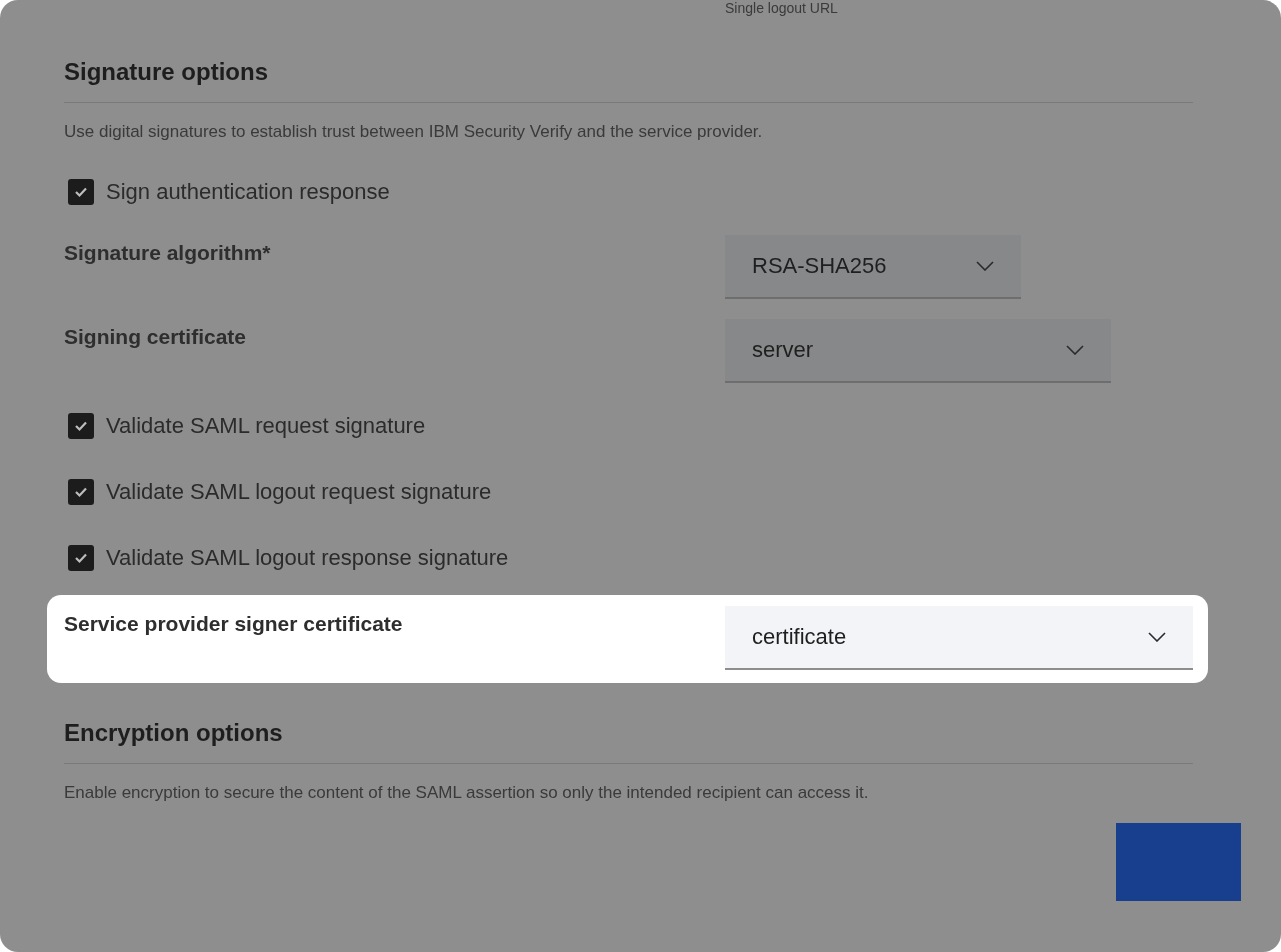 This screenshot has width=1281, height=952. I want to click on checkbox-label: Validate SAML request signature, so click(266, 426).